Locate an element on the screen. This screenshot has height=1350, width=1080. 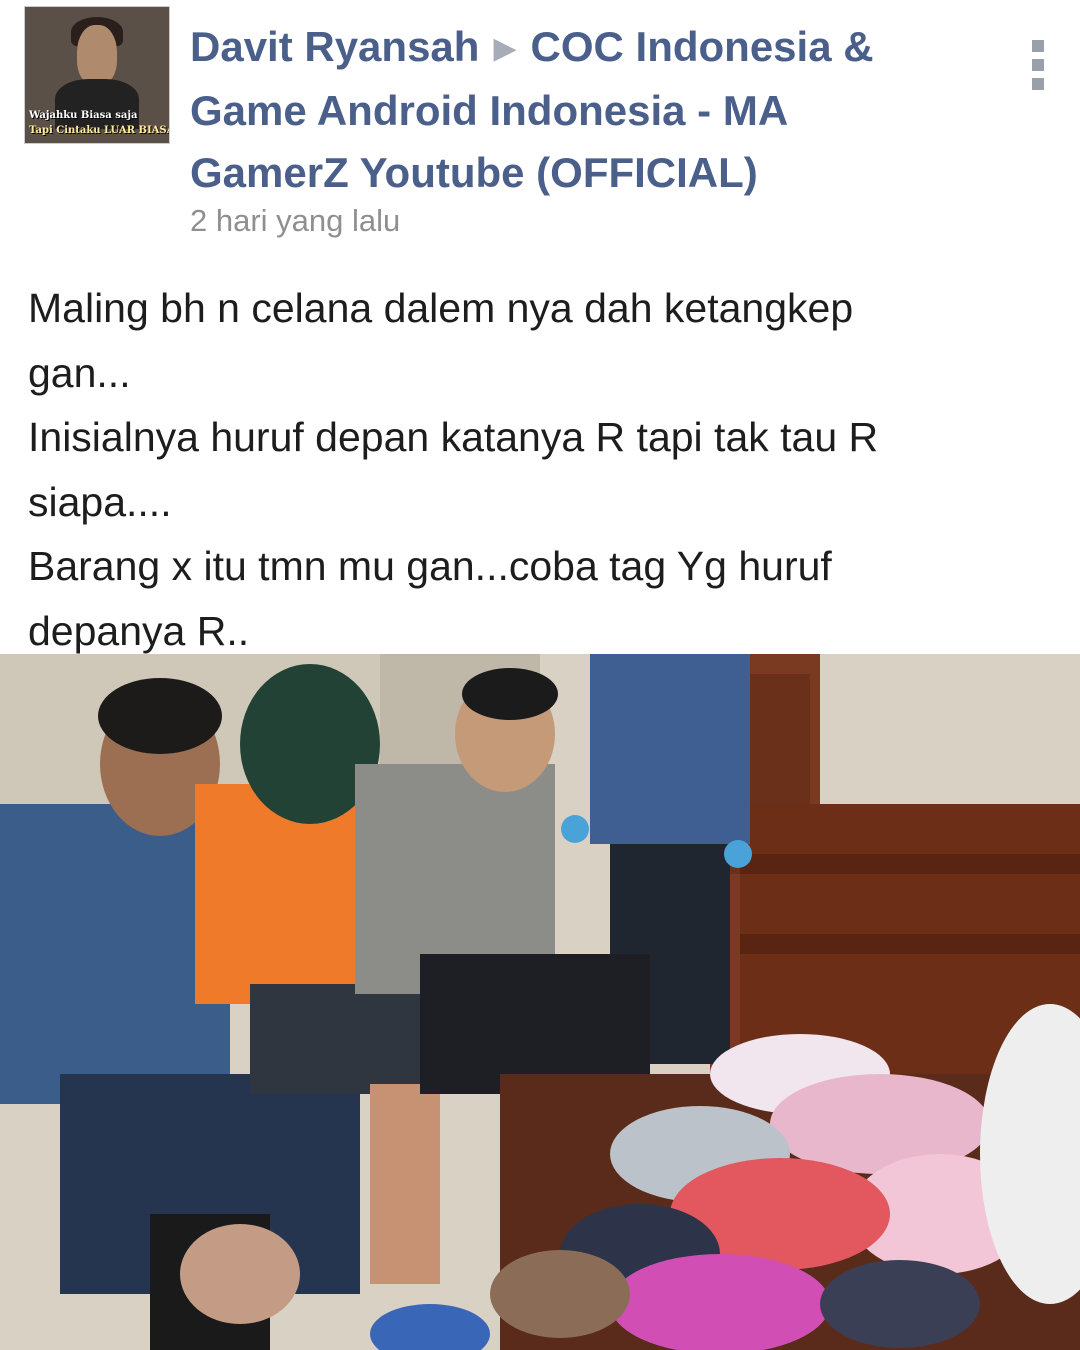
group-name-line3: GamerZ Youtube (OFFICIAL) is located at coordinates (590, 173).